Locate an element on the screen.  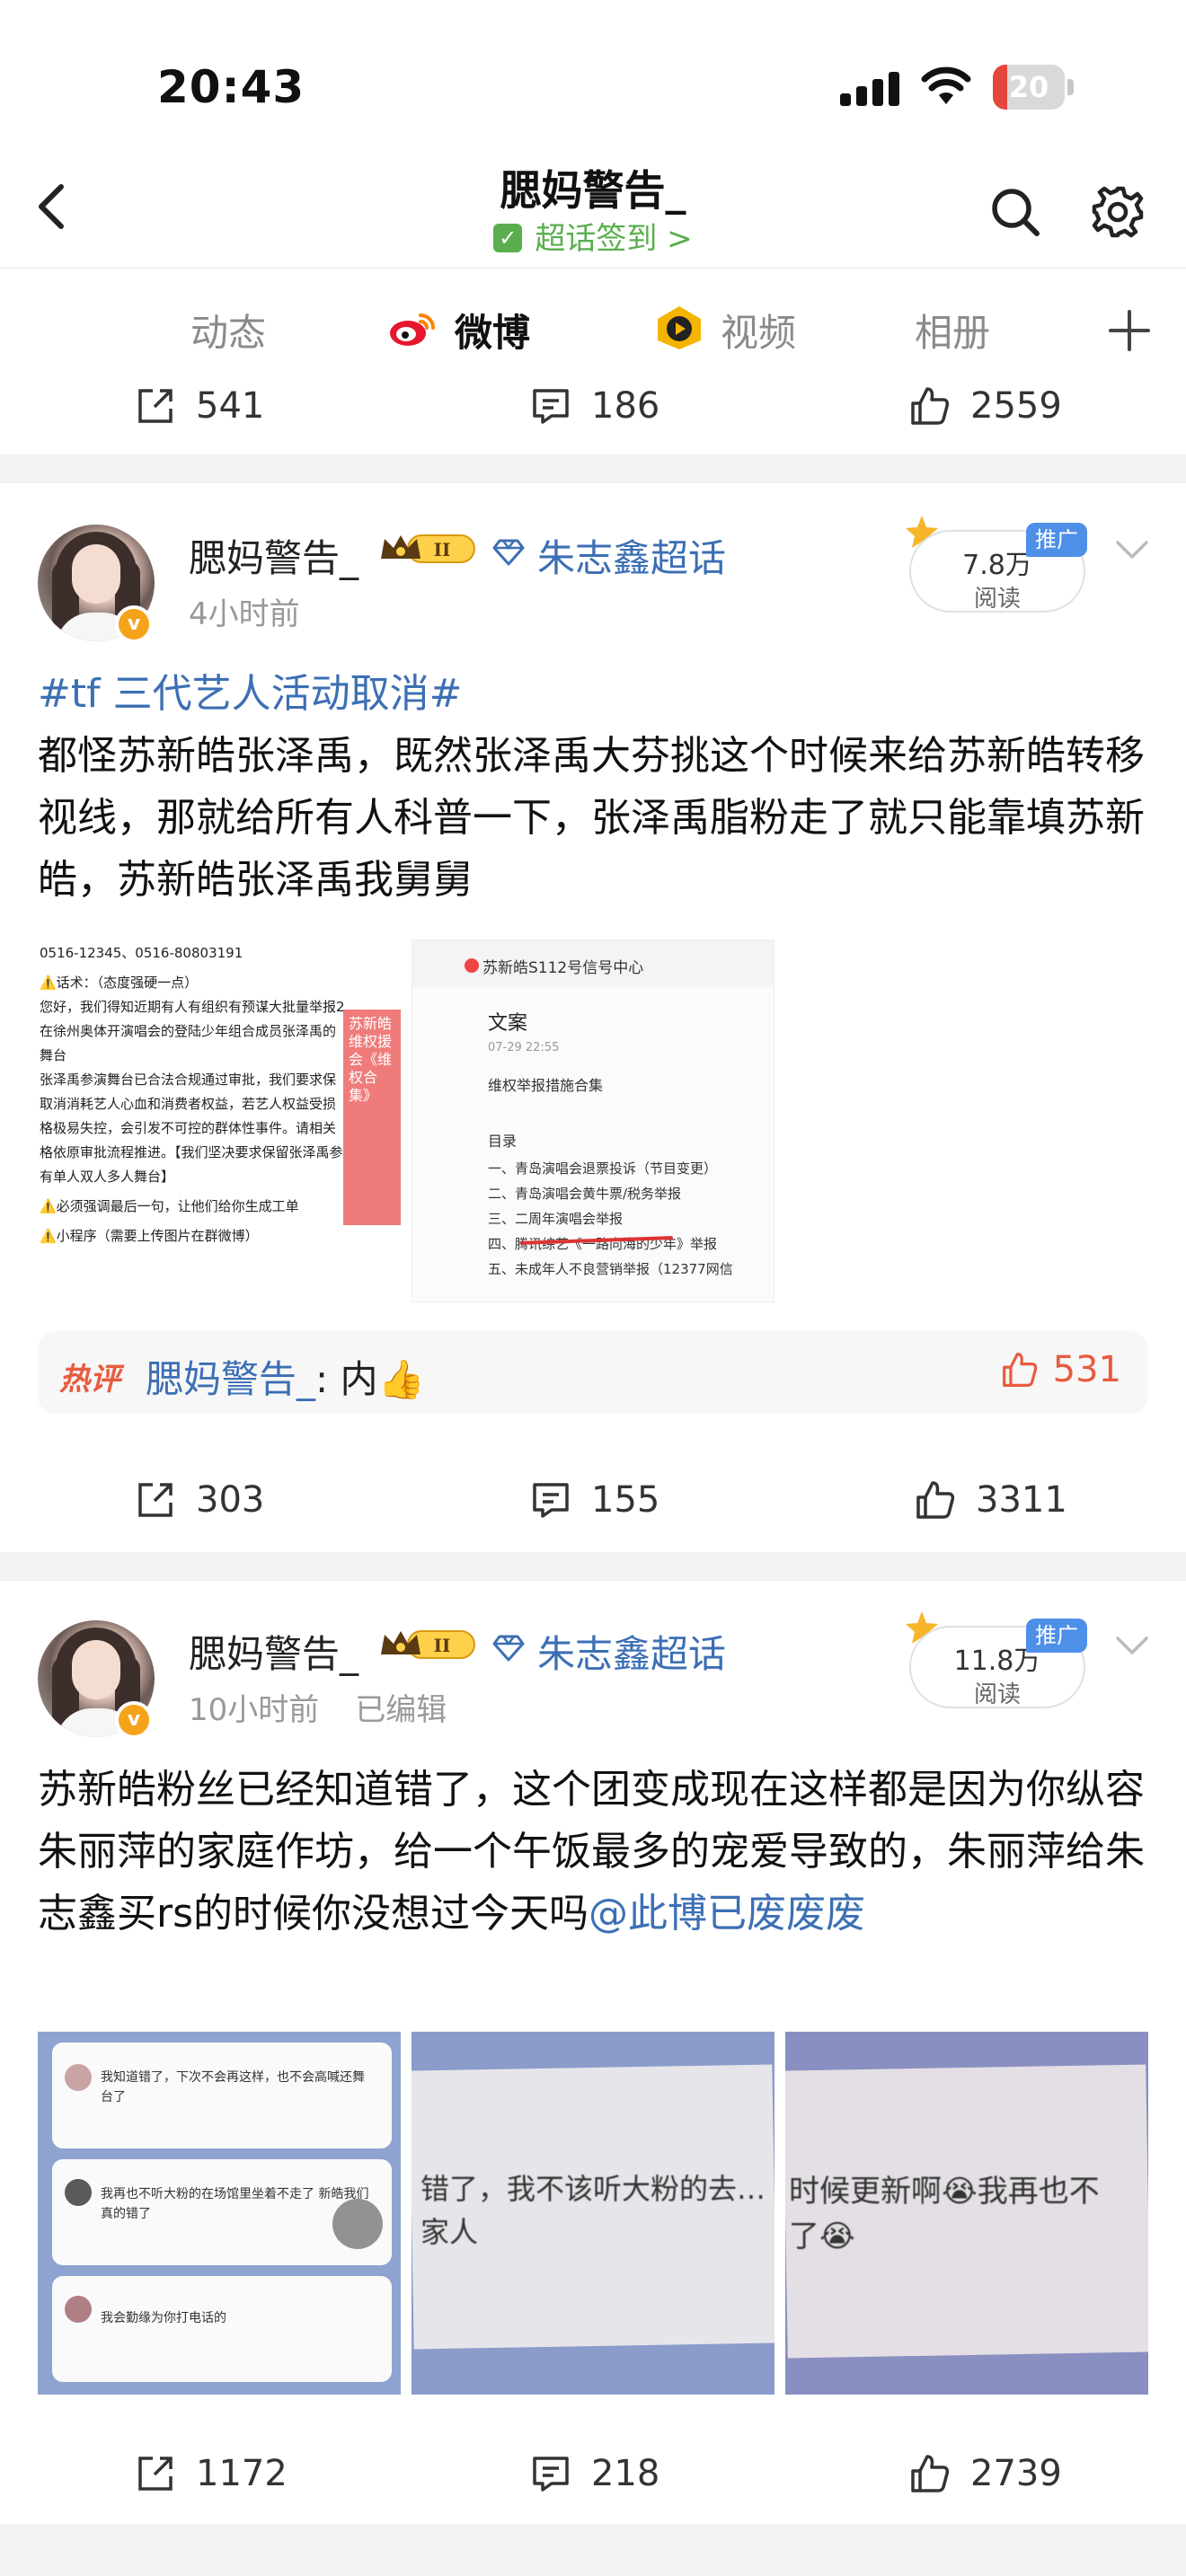
tab-weibo: 微博 is located at coordinates (492, 330).